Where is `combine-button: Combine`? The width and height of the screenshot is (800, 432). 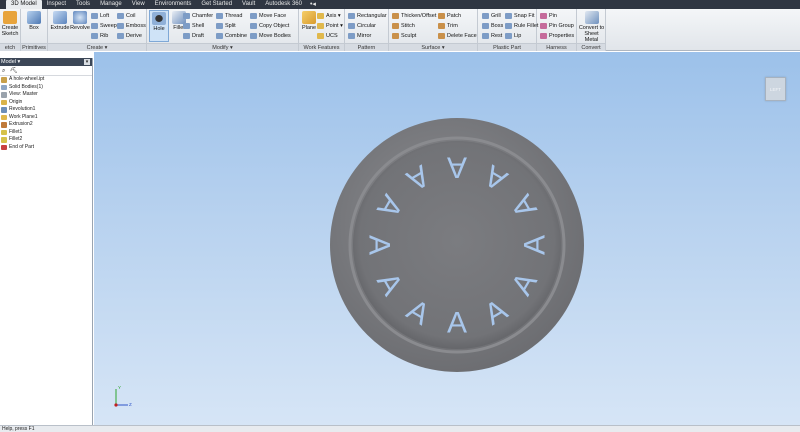
combine-button: Combine is located at coordinates (231, 36).